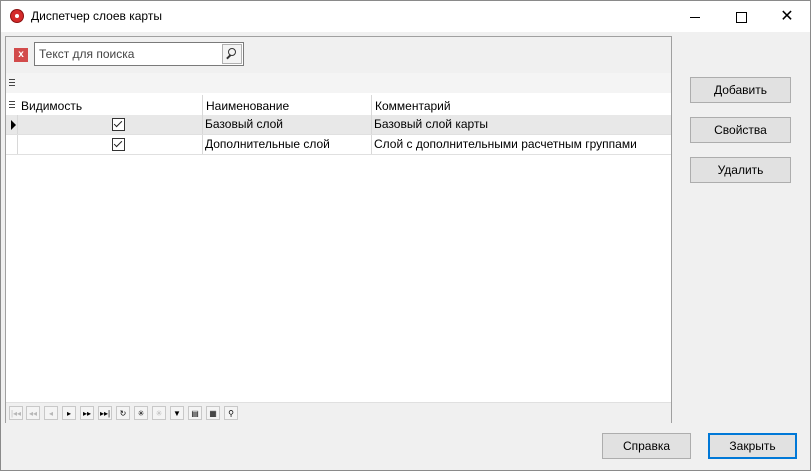 This screenshot has height=471, width=811. Describe the element at coordinates (413, 104) in the screenshot. I see `column-header-comment: Комментарий` at that location.